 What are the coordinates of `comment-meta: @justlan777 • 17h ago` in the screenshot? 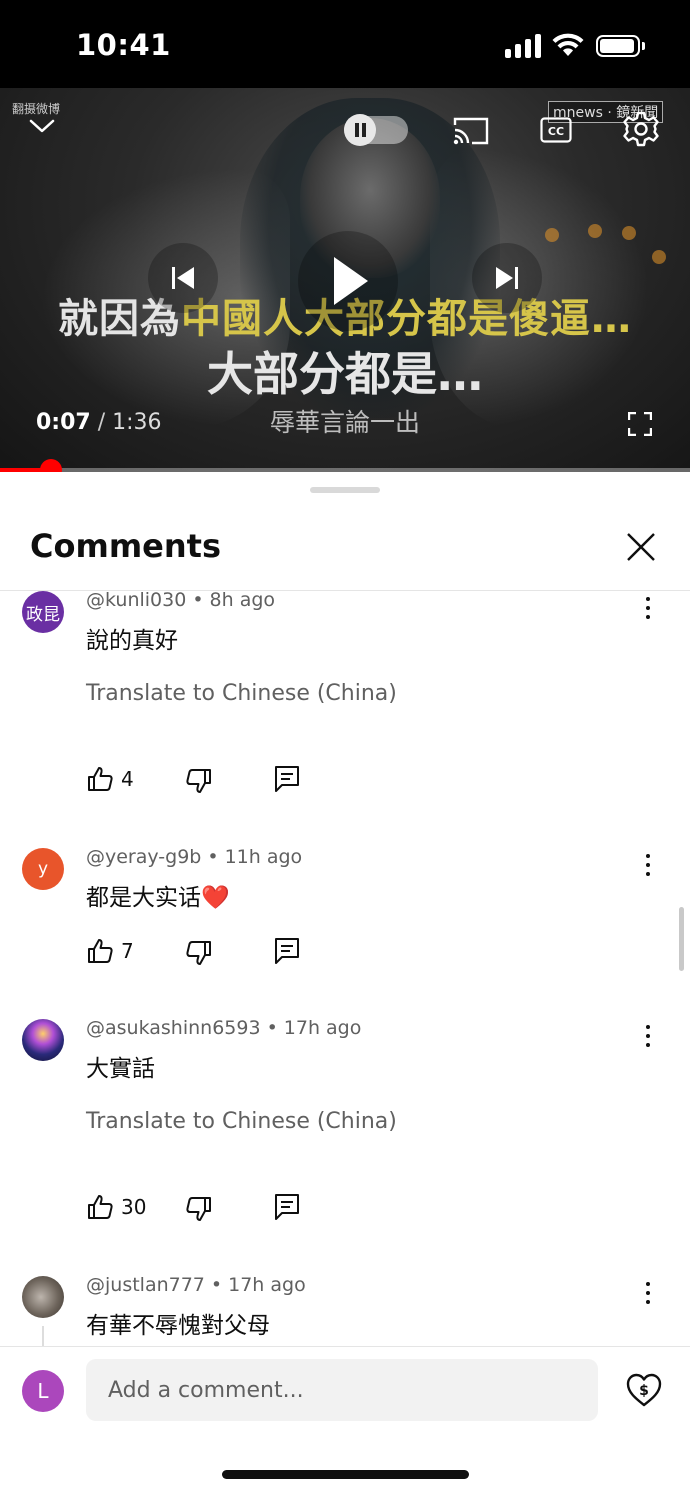 It's located at (196, 1285).